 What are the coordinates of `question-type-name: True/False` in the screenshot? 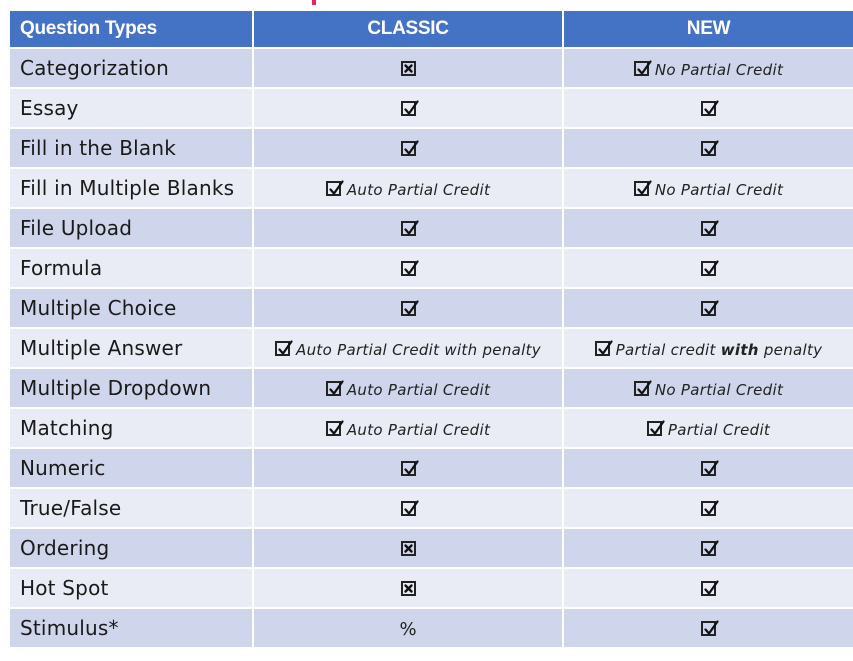 It's located at (132, 509).